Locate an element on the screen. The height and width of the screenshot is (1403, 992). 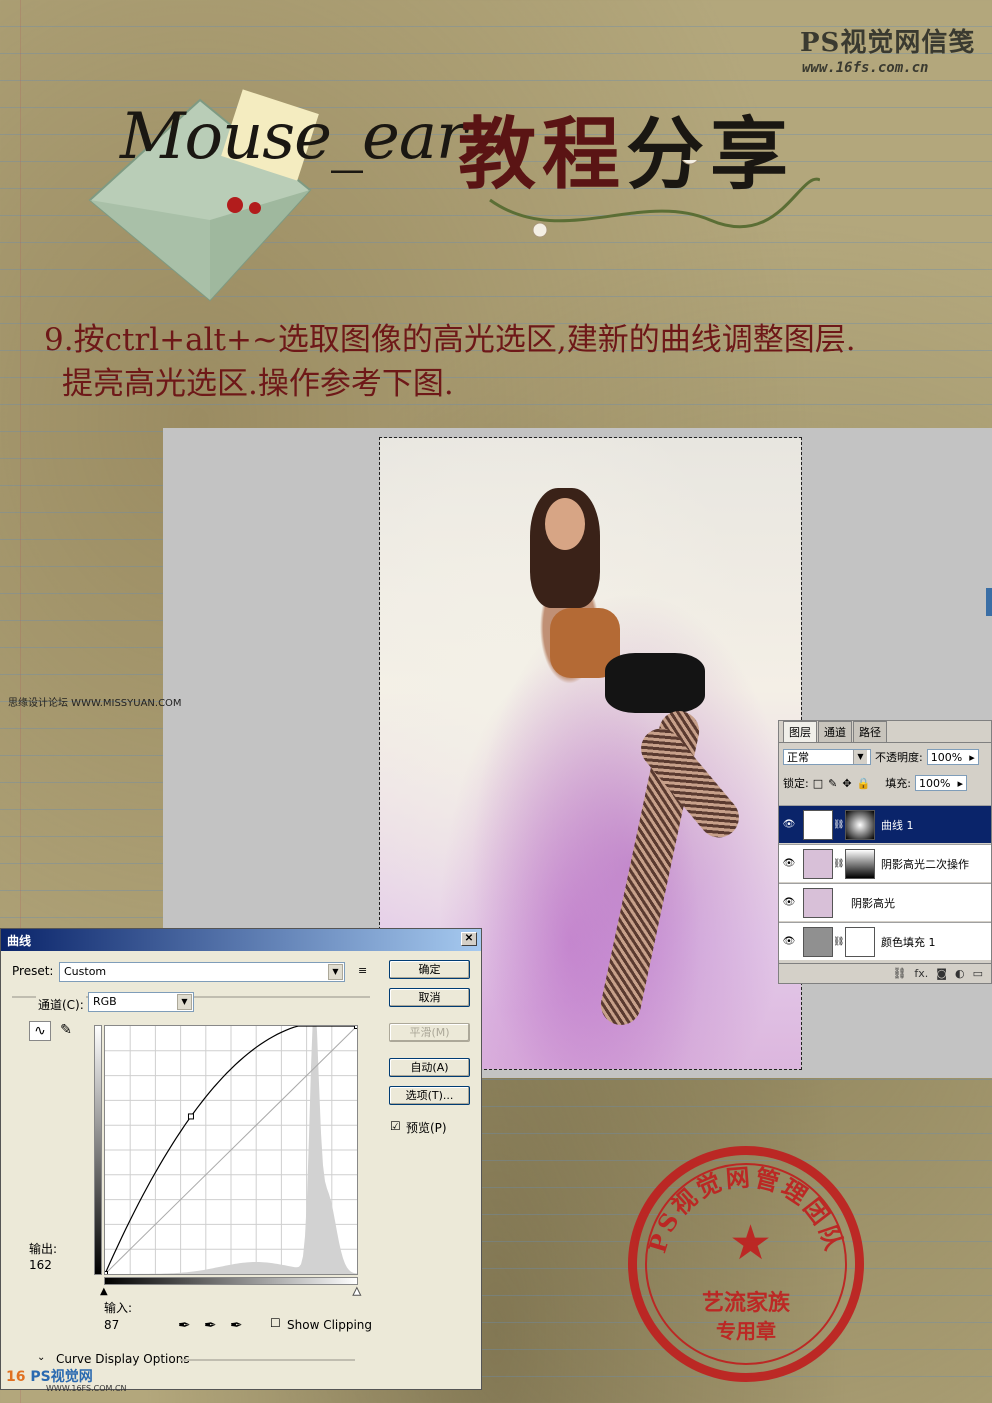
channel-value: RGB is located at coordinates (105, 1001).